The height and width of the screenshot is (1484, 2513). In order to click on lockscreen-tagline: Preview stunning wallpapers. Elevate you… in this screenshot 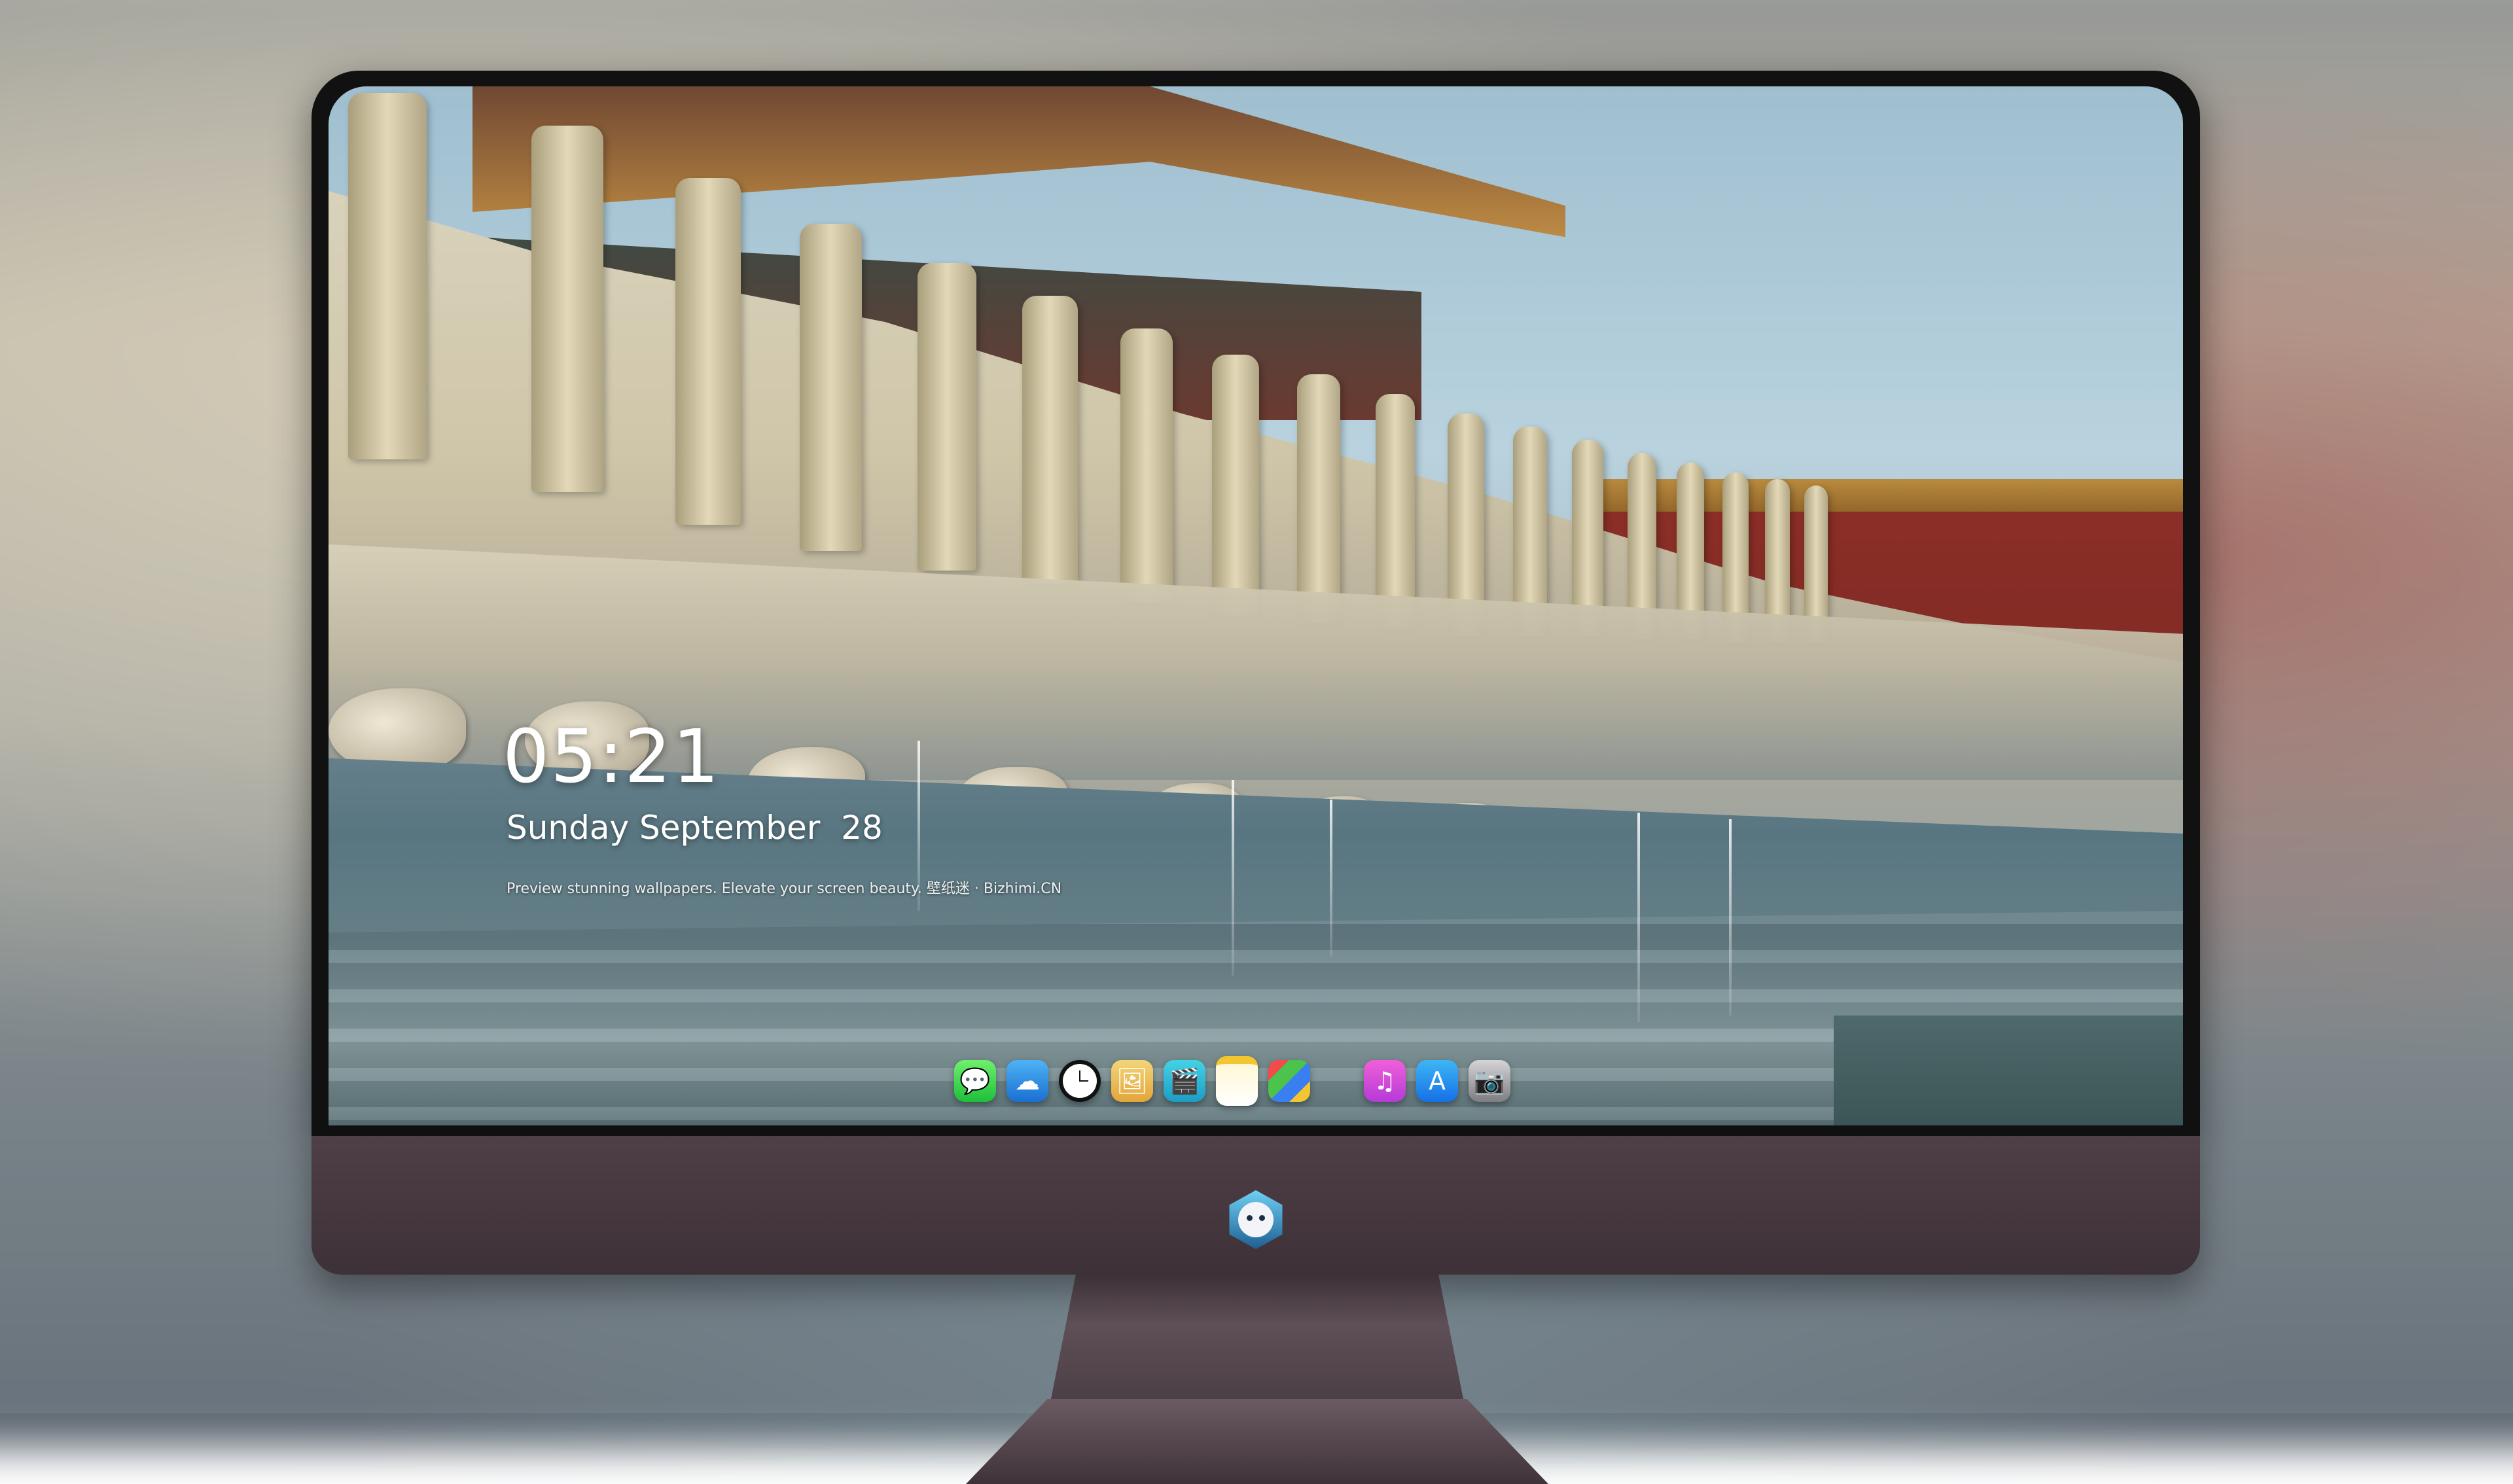, I will do `click(784, 888)`.